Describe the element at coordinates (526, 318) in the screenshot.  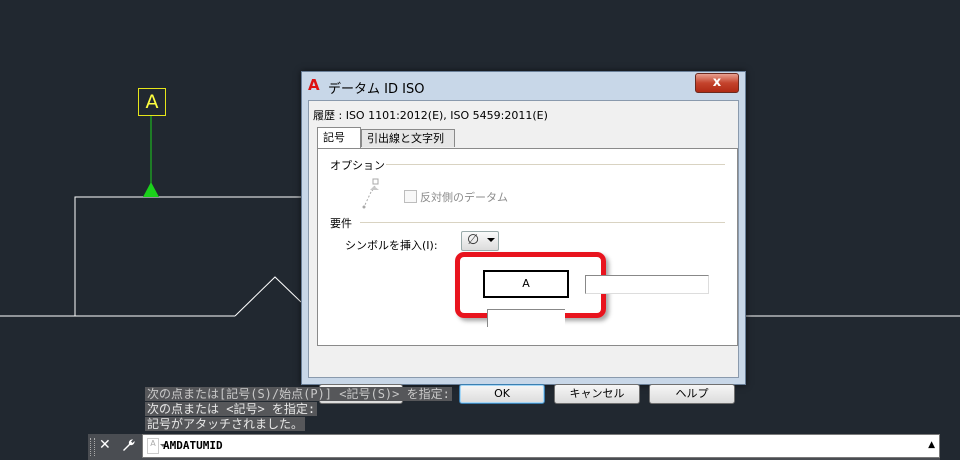
I see `datum-tertiary-field` at that location.